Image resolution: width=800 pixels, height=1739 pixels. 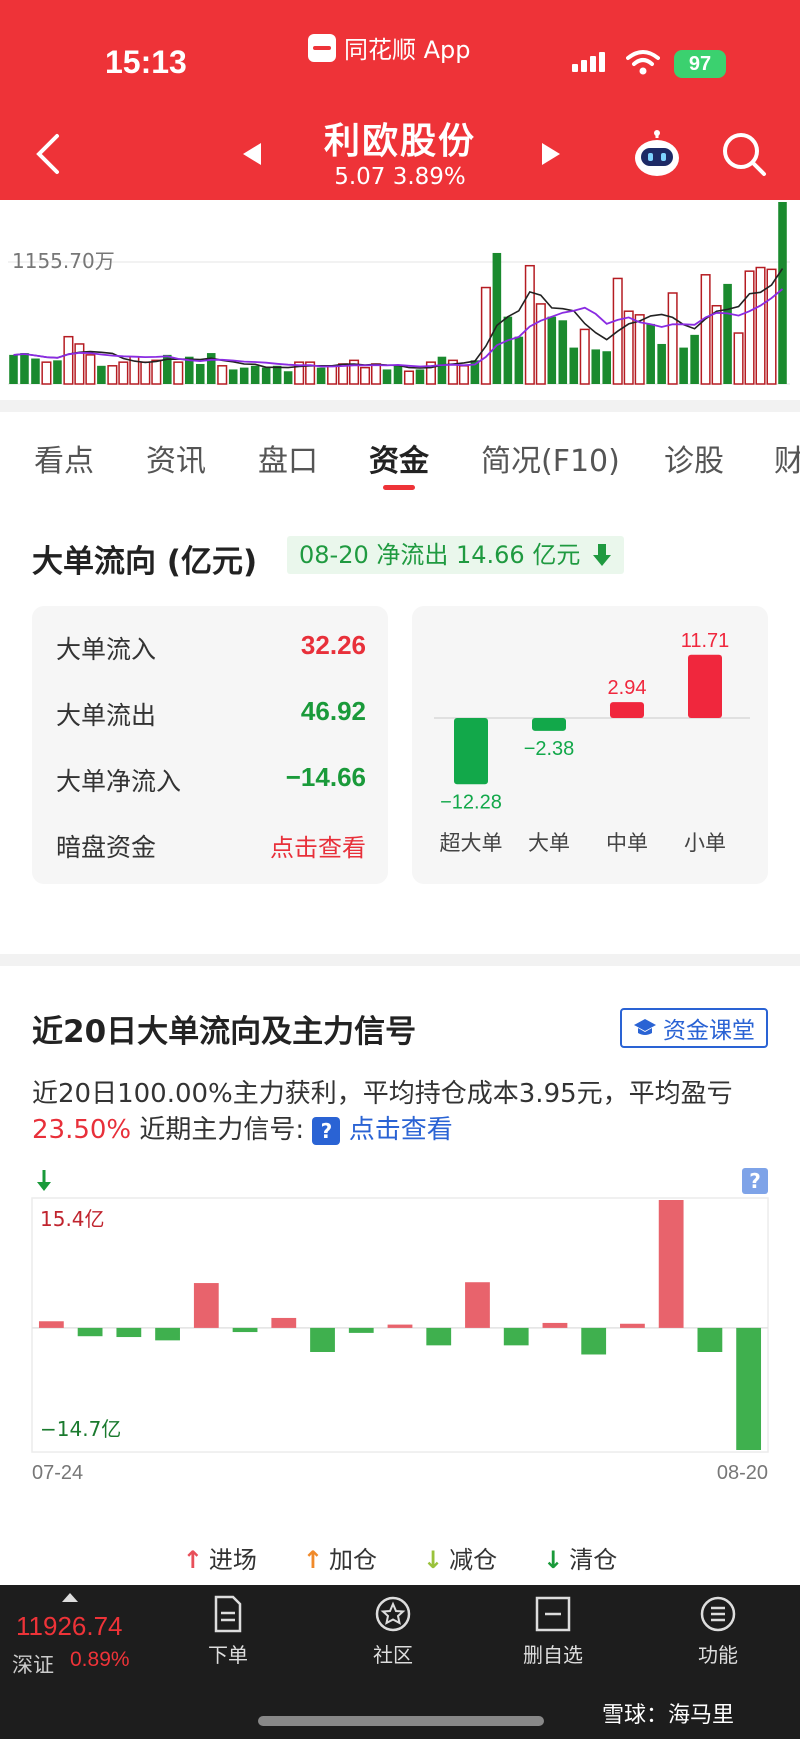 I want to click on question-icon: ?, so click(x=326, y=1130).